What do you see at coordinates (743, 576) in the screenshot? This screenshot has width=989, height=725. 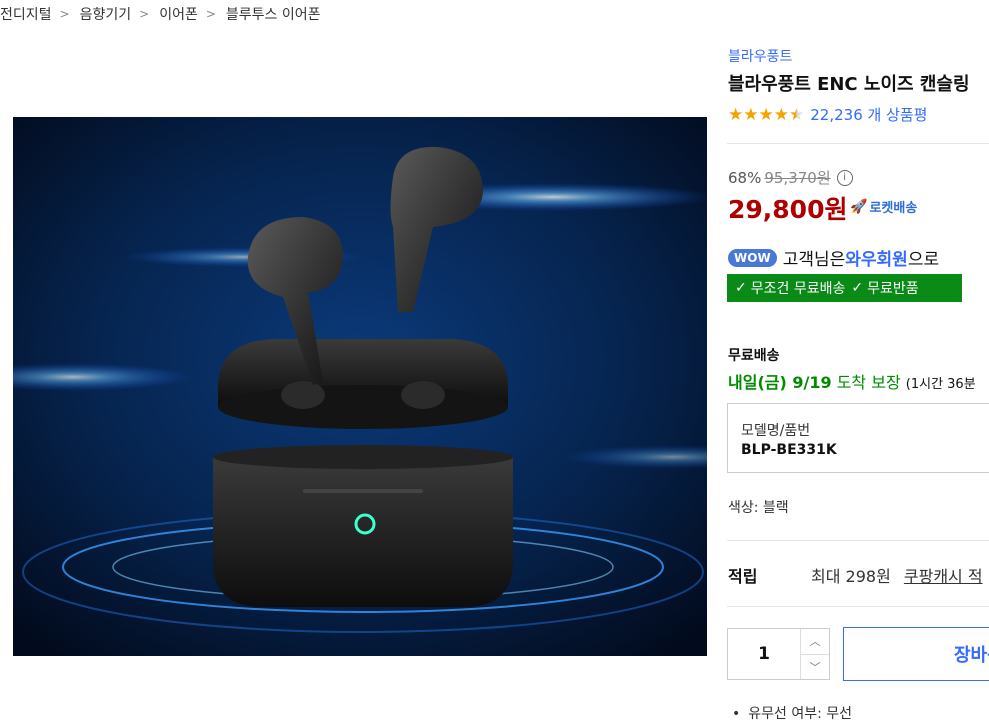 I see `points-label: 적립` at bounding box center [743, 576].